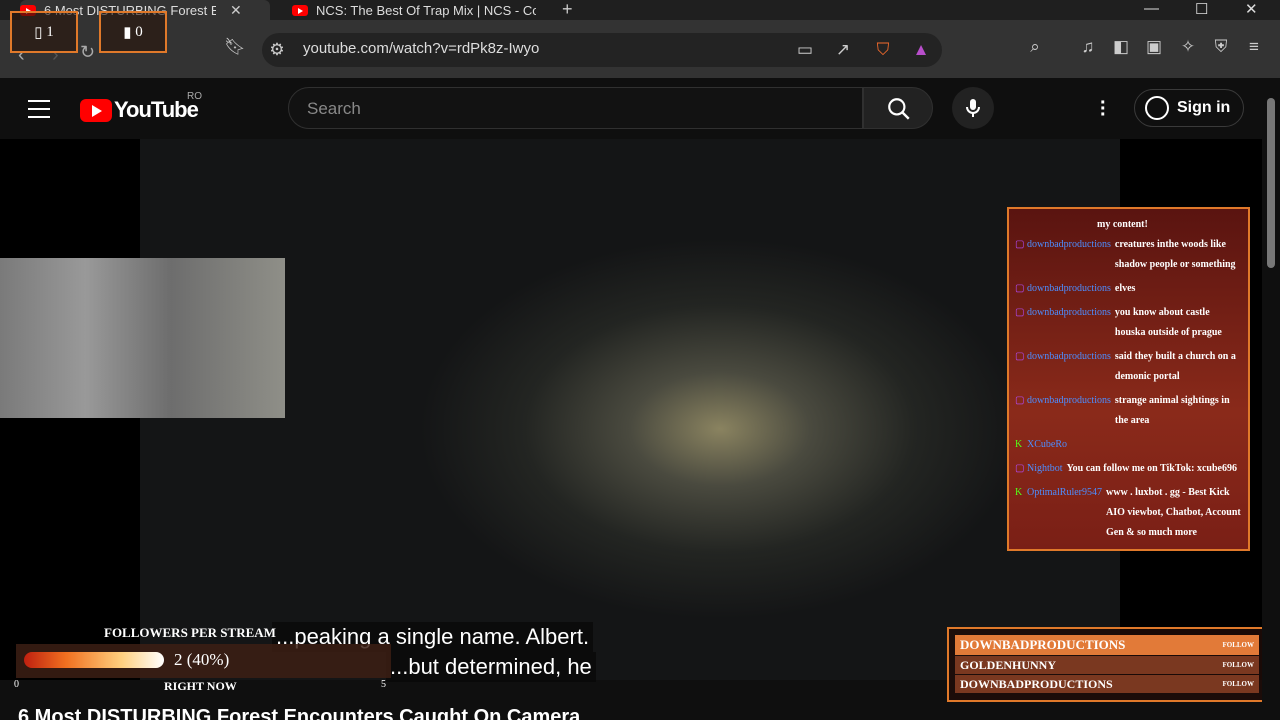 The image size is (1280, 720). I want to click on chat-username: OptimalRuler9547, so click(1064, 492).